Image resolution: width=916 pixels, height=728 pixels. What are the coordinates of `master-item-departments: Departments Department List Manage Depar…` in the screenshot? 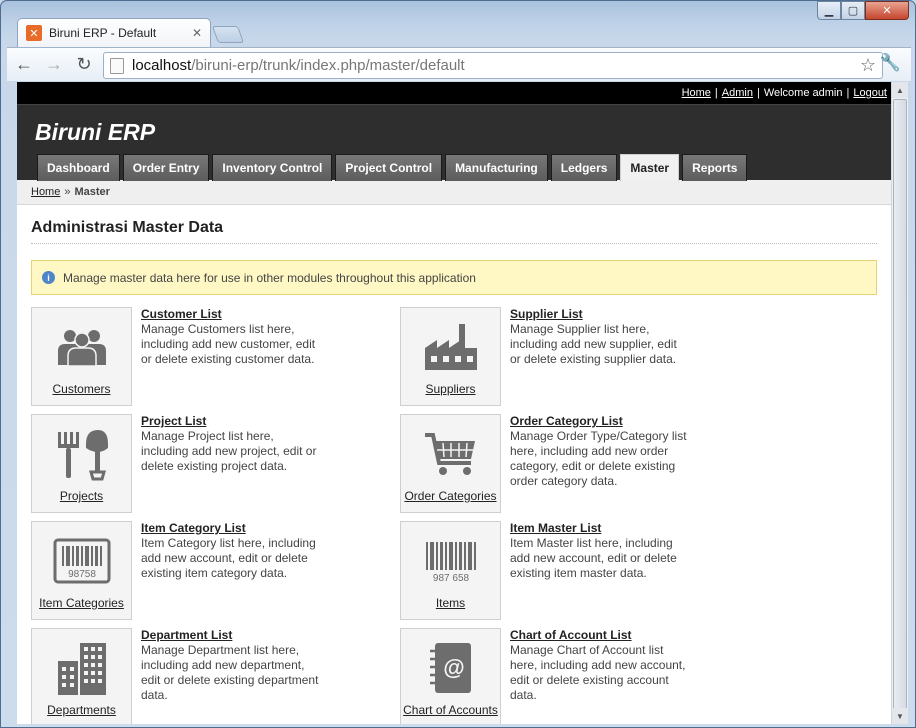 It's located at (203, 676).